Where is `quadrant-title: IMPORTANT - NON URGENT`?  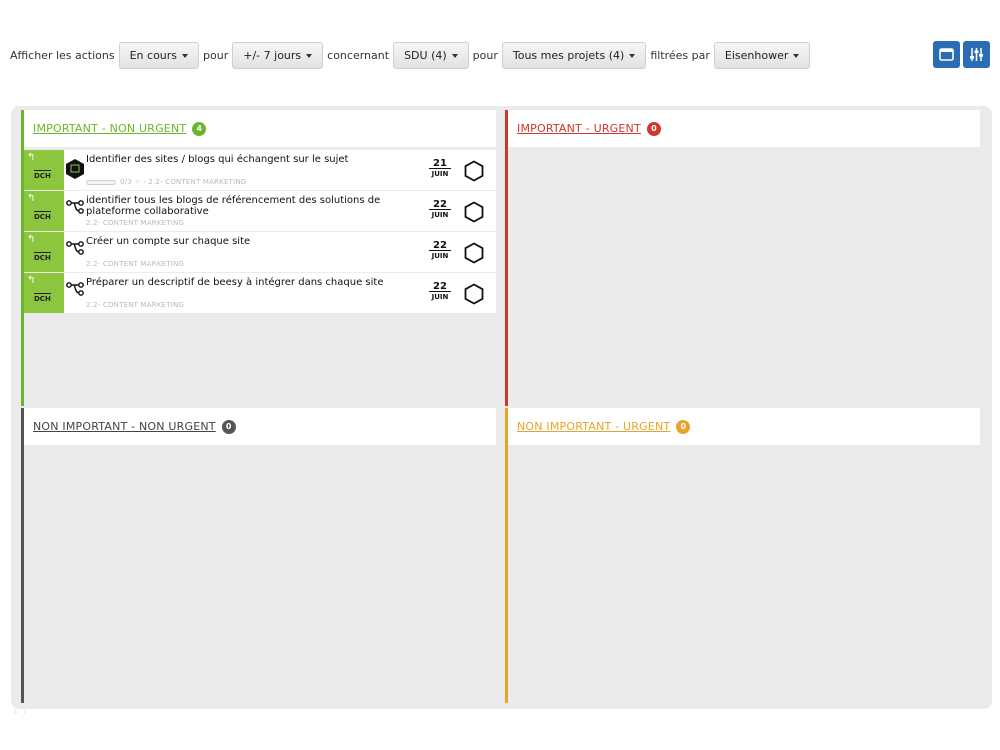 quadrant-title: IMPORTANT - NON URGENT is located at coordinates (109, 128).